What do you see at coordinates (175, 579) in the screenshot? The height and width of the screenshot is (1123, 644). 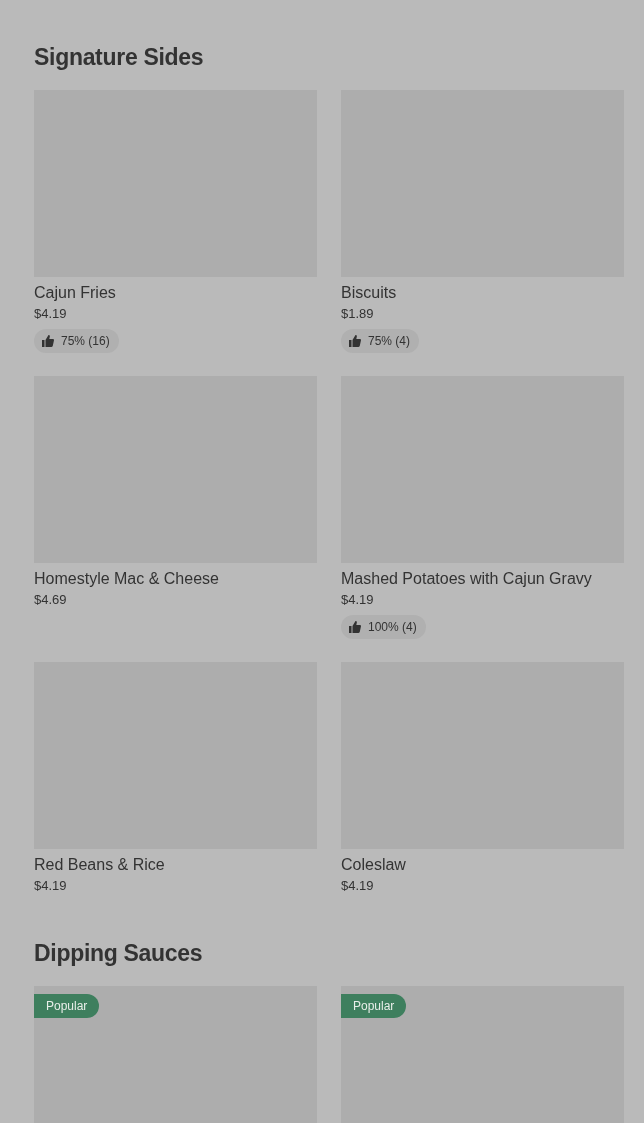 I see `item-name: Homestyle Mac & Cheese` at bounding box center [175, 579].